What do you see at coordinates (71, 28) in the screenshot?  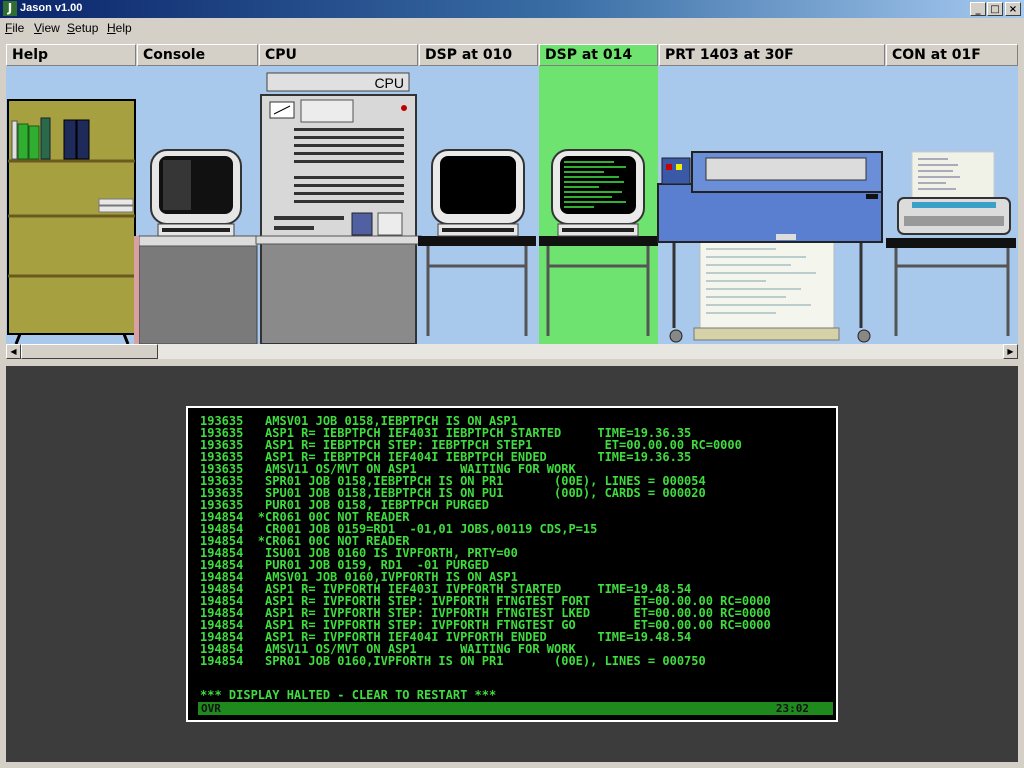 I see `menu-setup-mnemonic: S` at bounding box center [71, 28].